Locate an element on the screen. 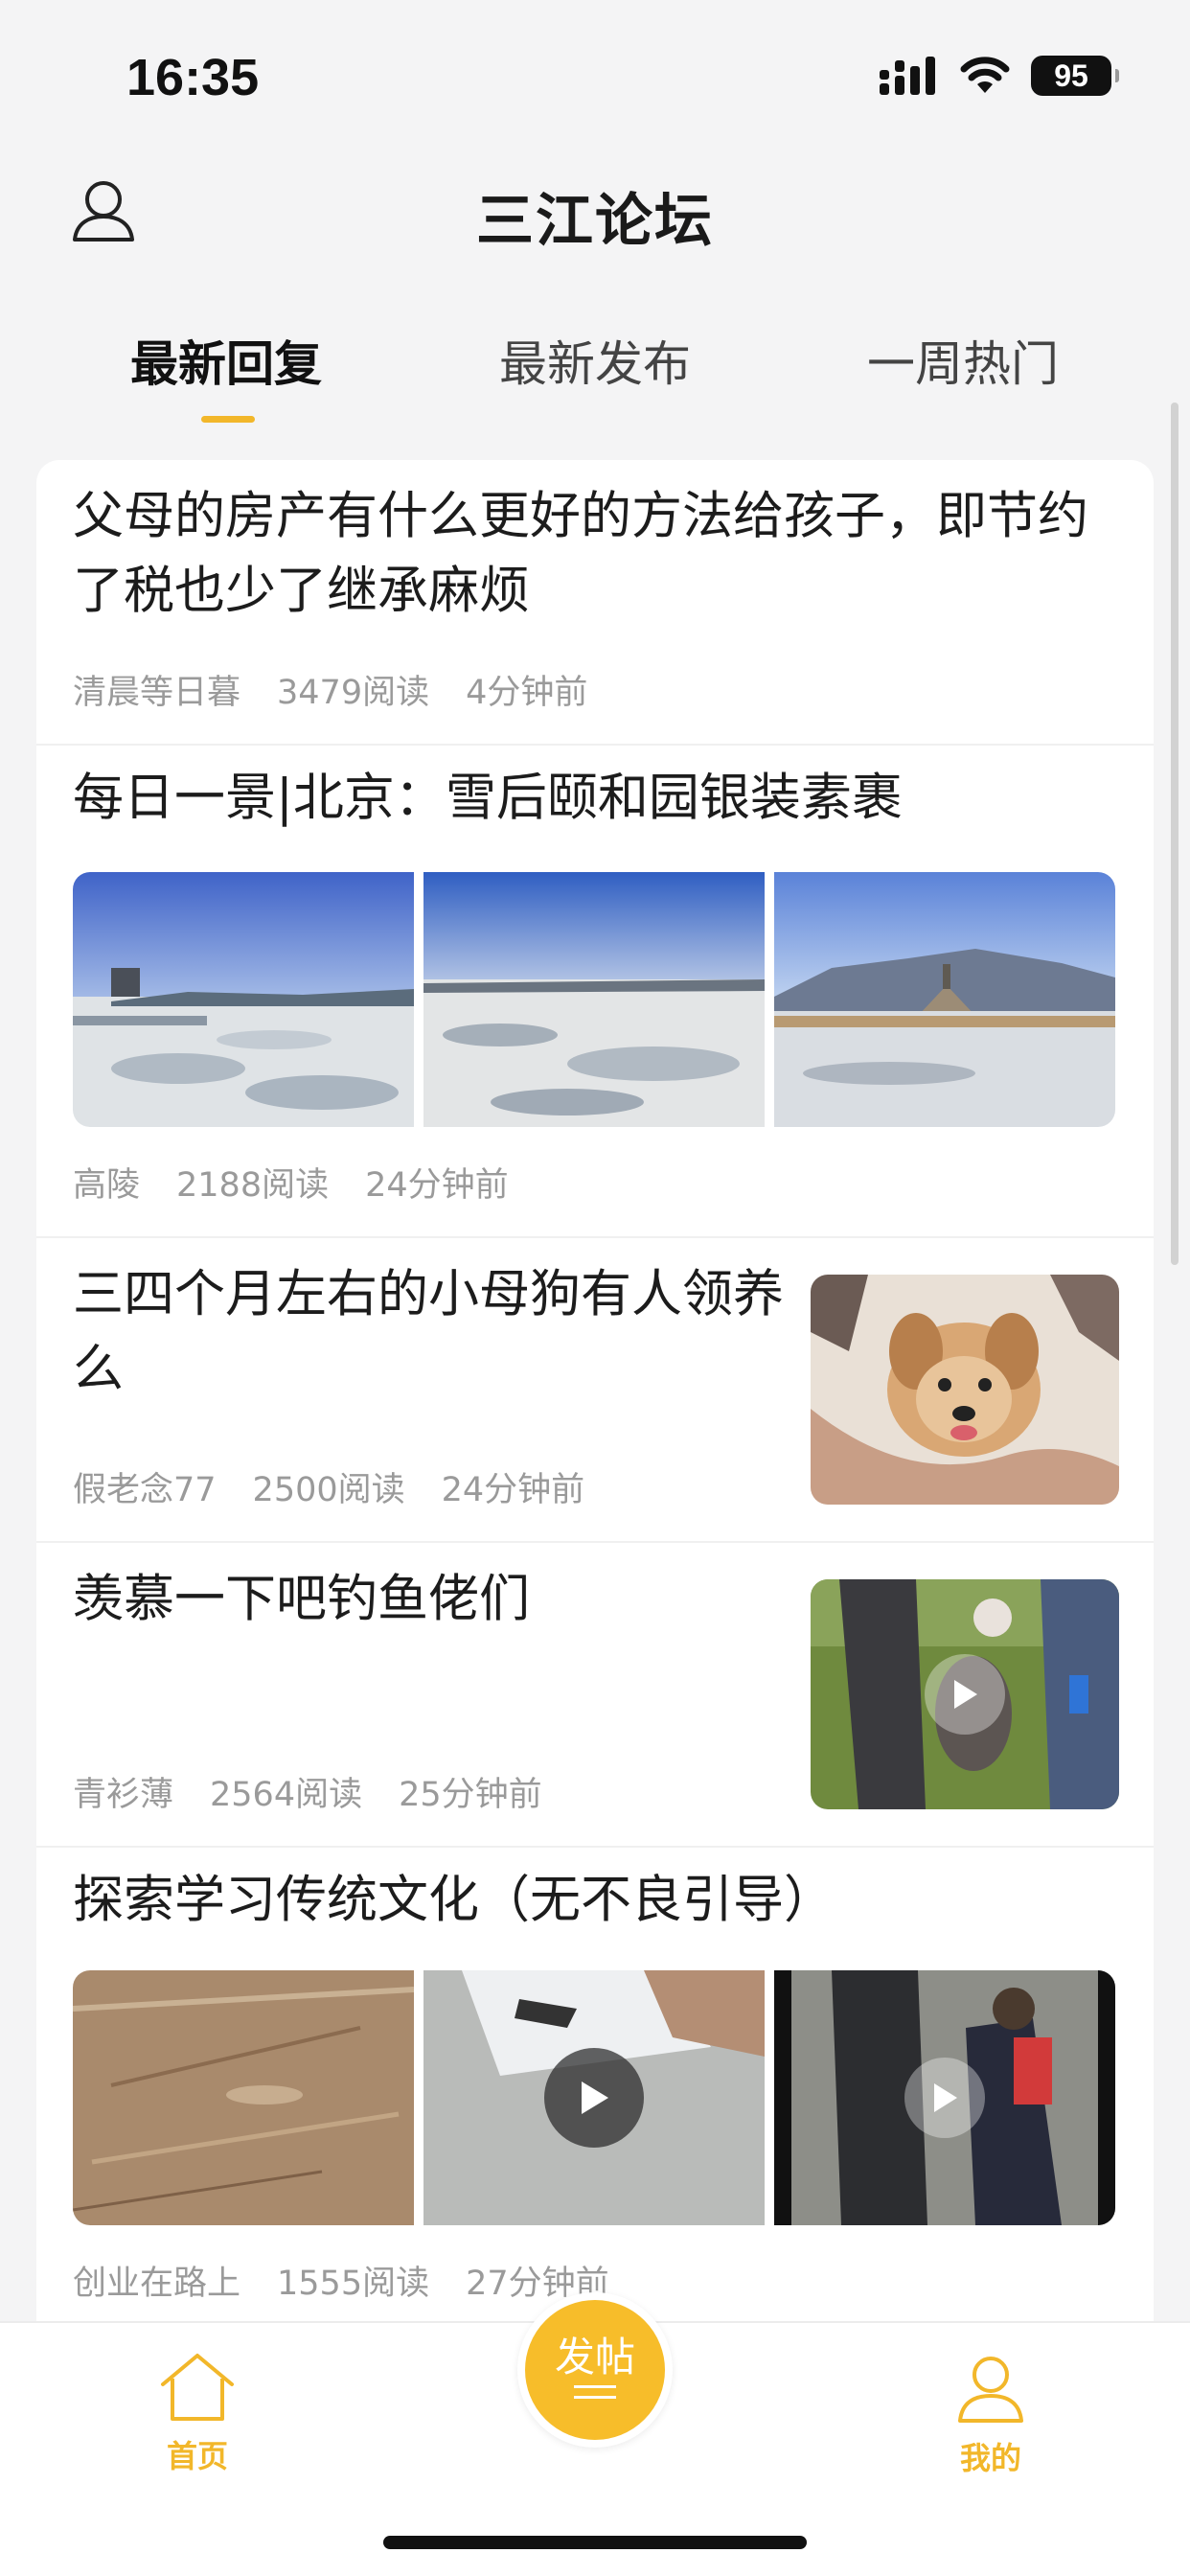  tab-weekly-hot: 一周热门 is located at coordinates (963, 360).